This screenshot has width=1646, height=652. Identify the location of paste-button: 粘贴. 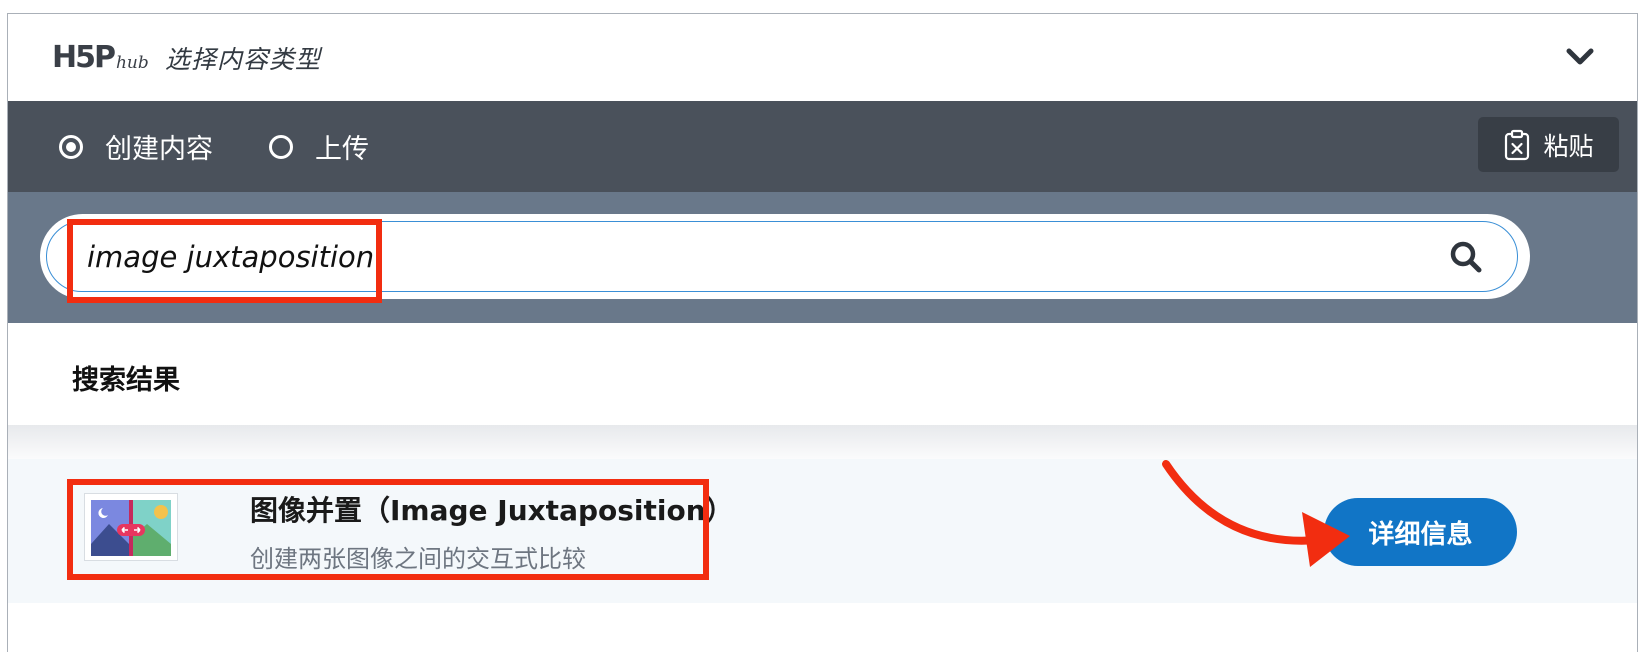
(1548, 144).